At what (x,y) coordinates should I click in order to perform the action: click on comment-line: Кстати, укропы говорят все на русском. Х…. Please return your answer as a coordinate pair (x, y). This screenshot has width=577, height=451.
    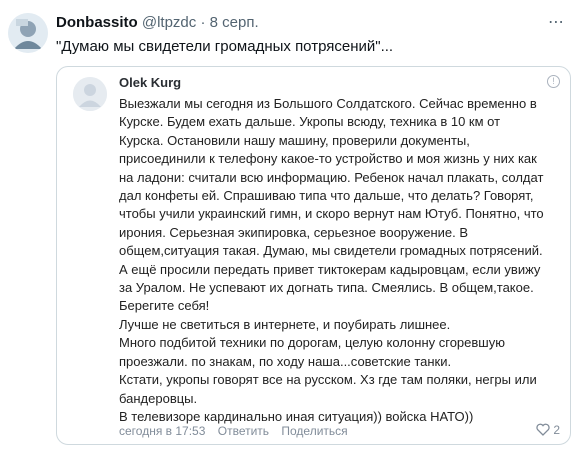
    Looking at the image, I should click on (328, 380).